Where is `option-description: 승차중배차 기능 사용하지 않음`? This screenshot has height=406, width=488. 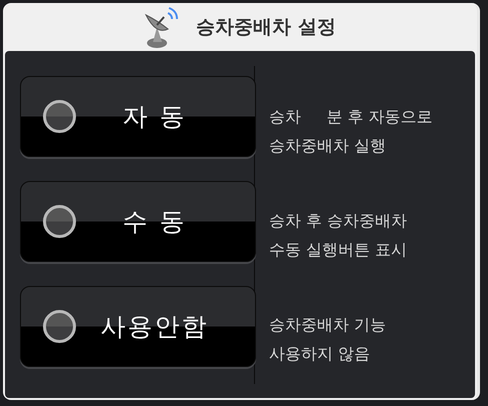 option-description: 승차중배차 기능 사용하지 않음 is located at coordinates (328, 339).